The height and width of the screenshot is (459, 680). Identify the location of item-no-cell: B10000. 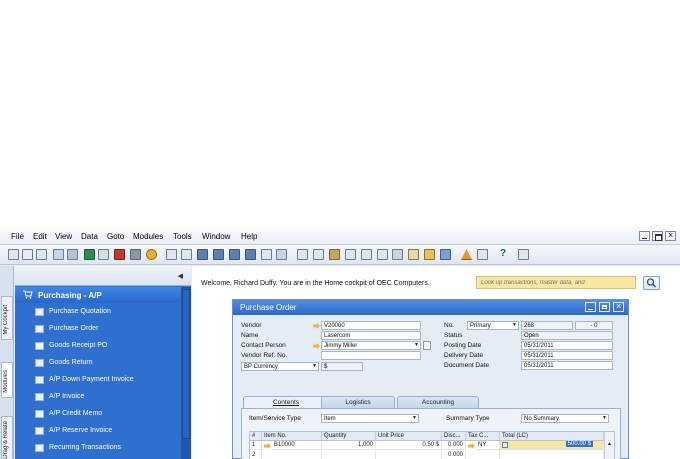
(297, 445).